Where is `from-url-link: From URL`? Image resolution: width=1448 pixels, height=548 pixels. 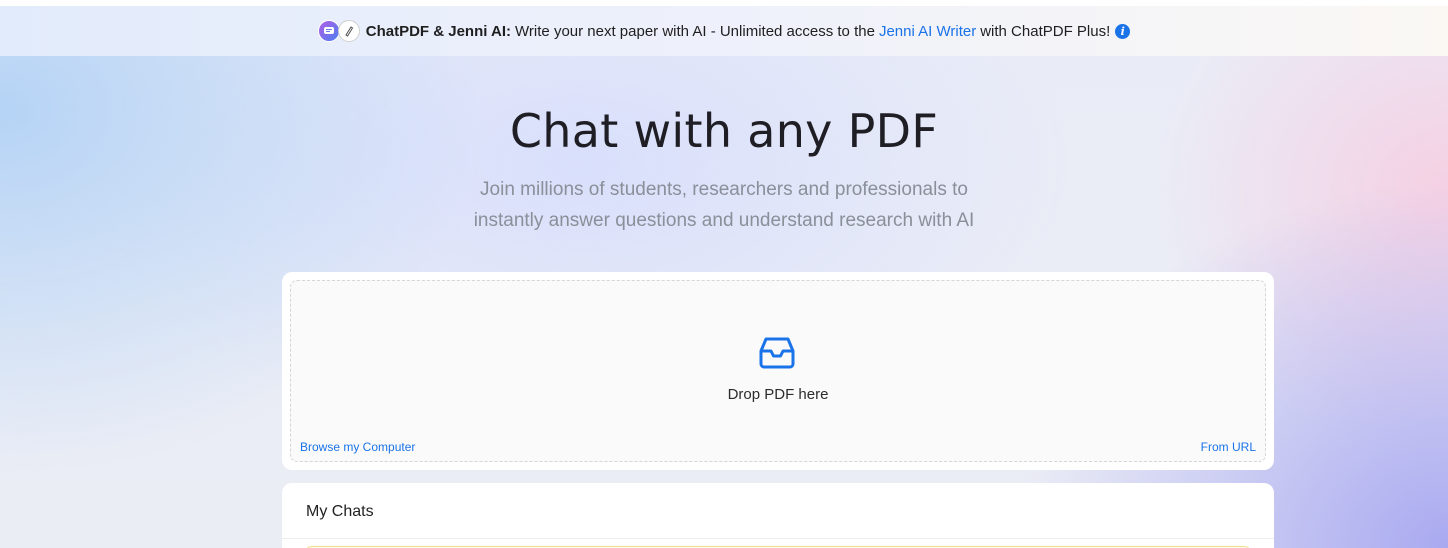 from-url-link: From URL is located at coordinates (1228, 447).